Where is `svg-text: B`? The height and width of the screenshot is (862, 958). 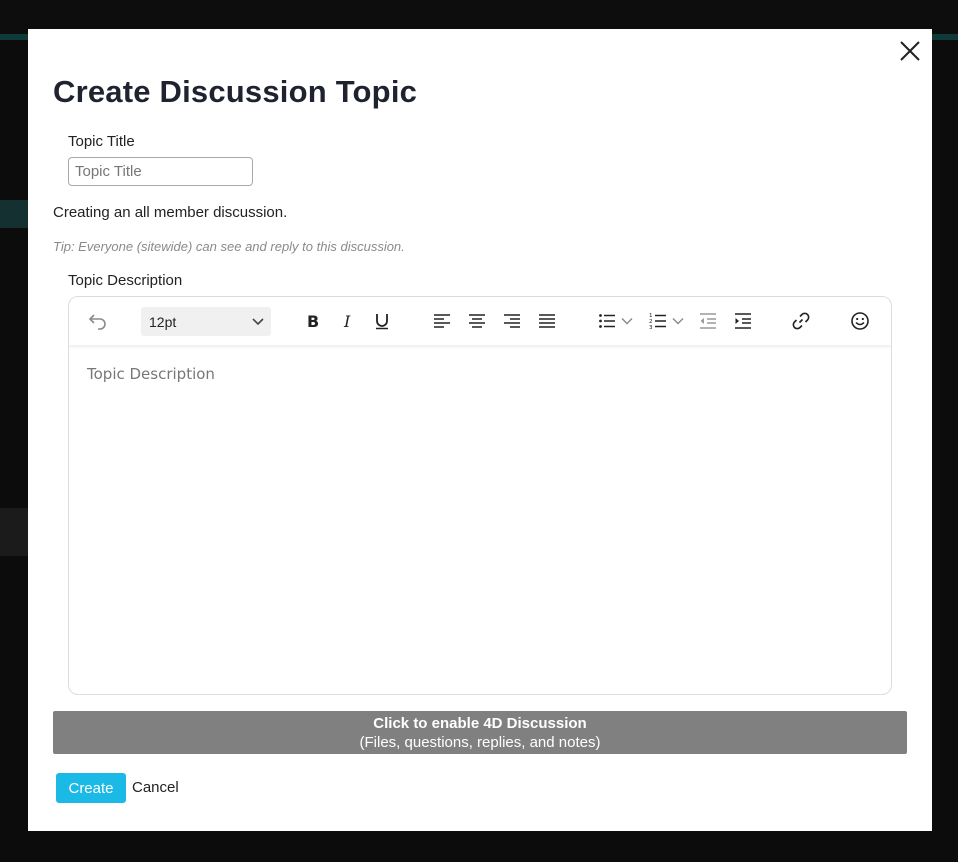
svg-text: B is located at coordinates (313, 321).